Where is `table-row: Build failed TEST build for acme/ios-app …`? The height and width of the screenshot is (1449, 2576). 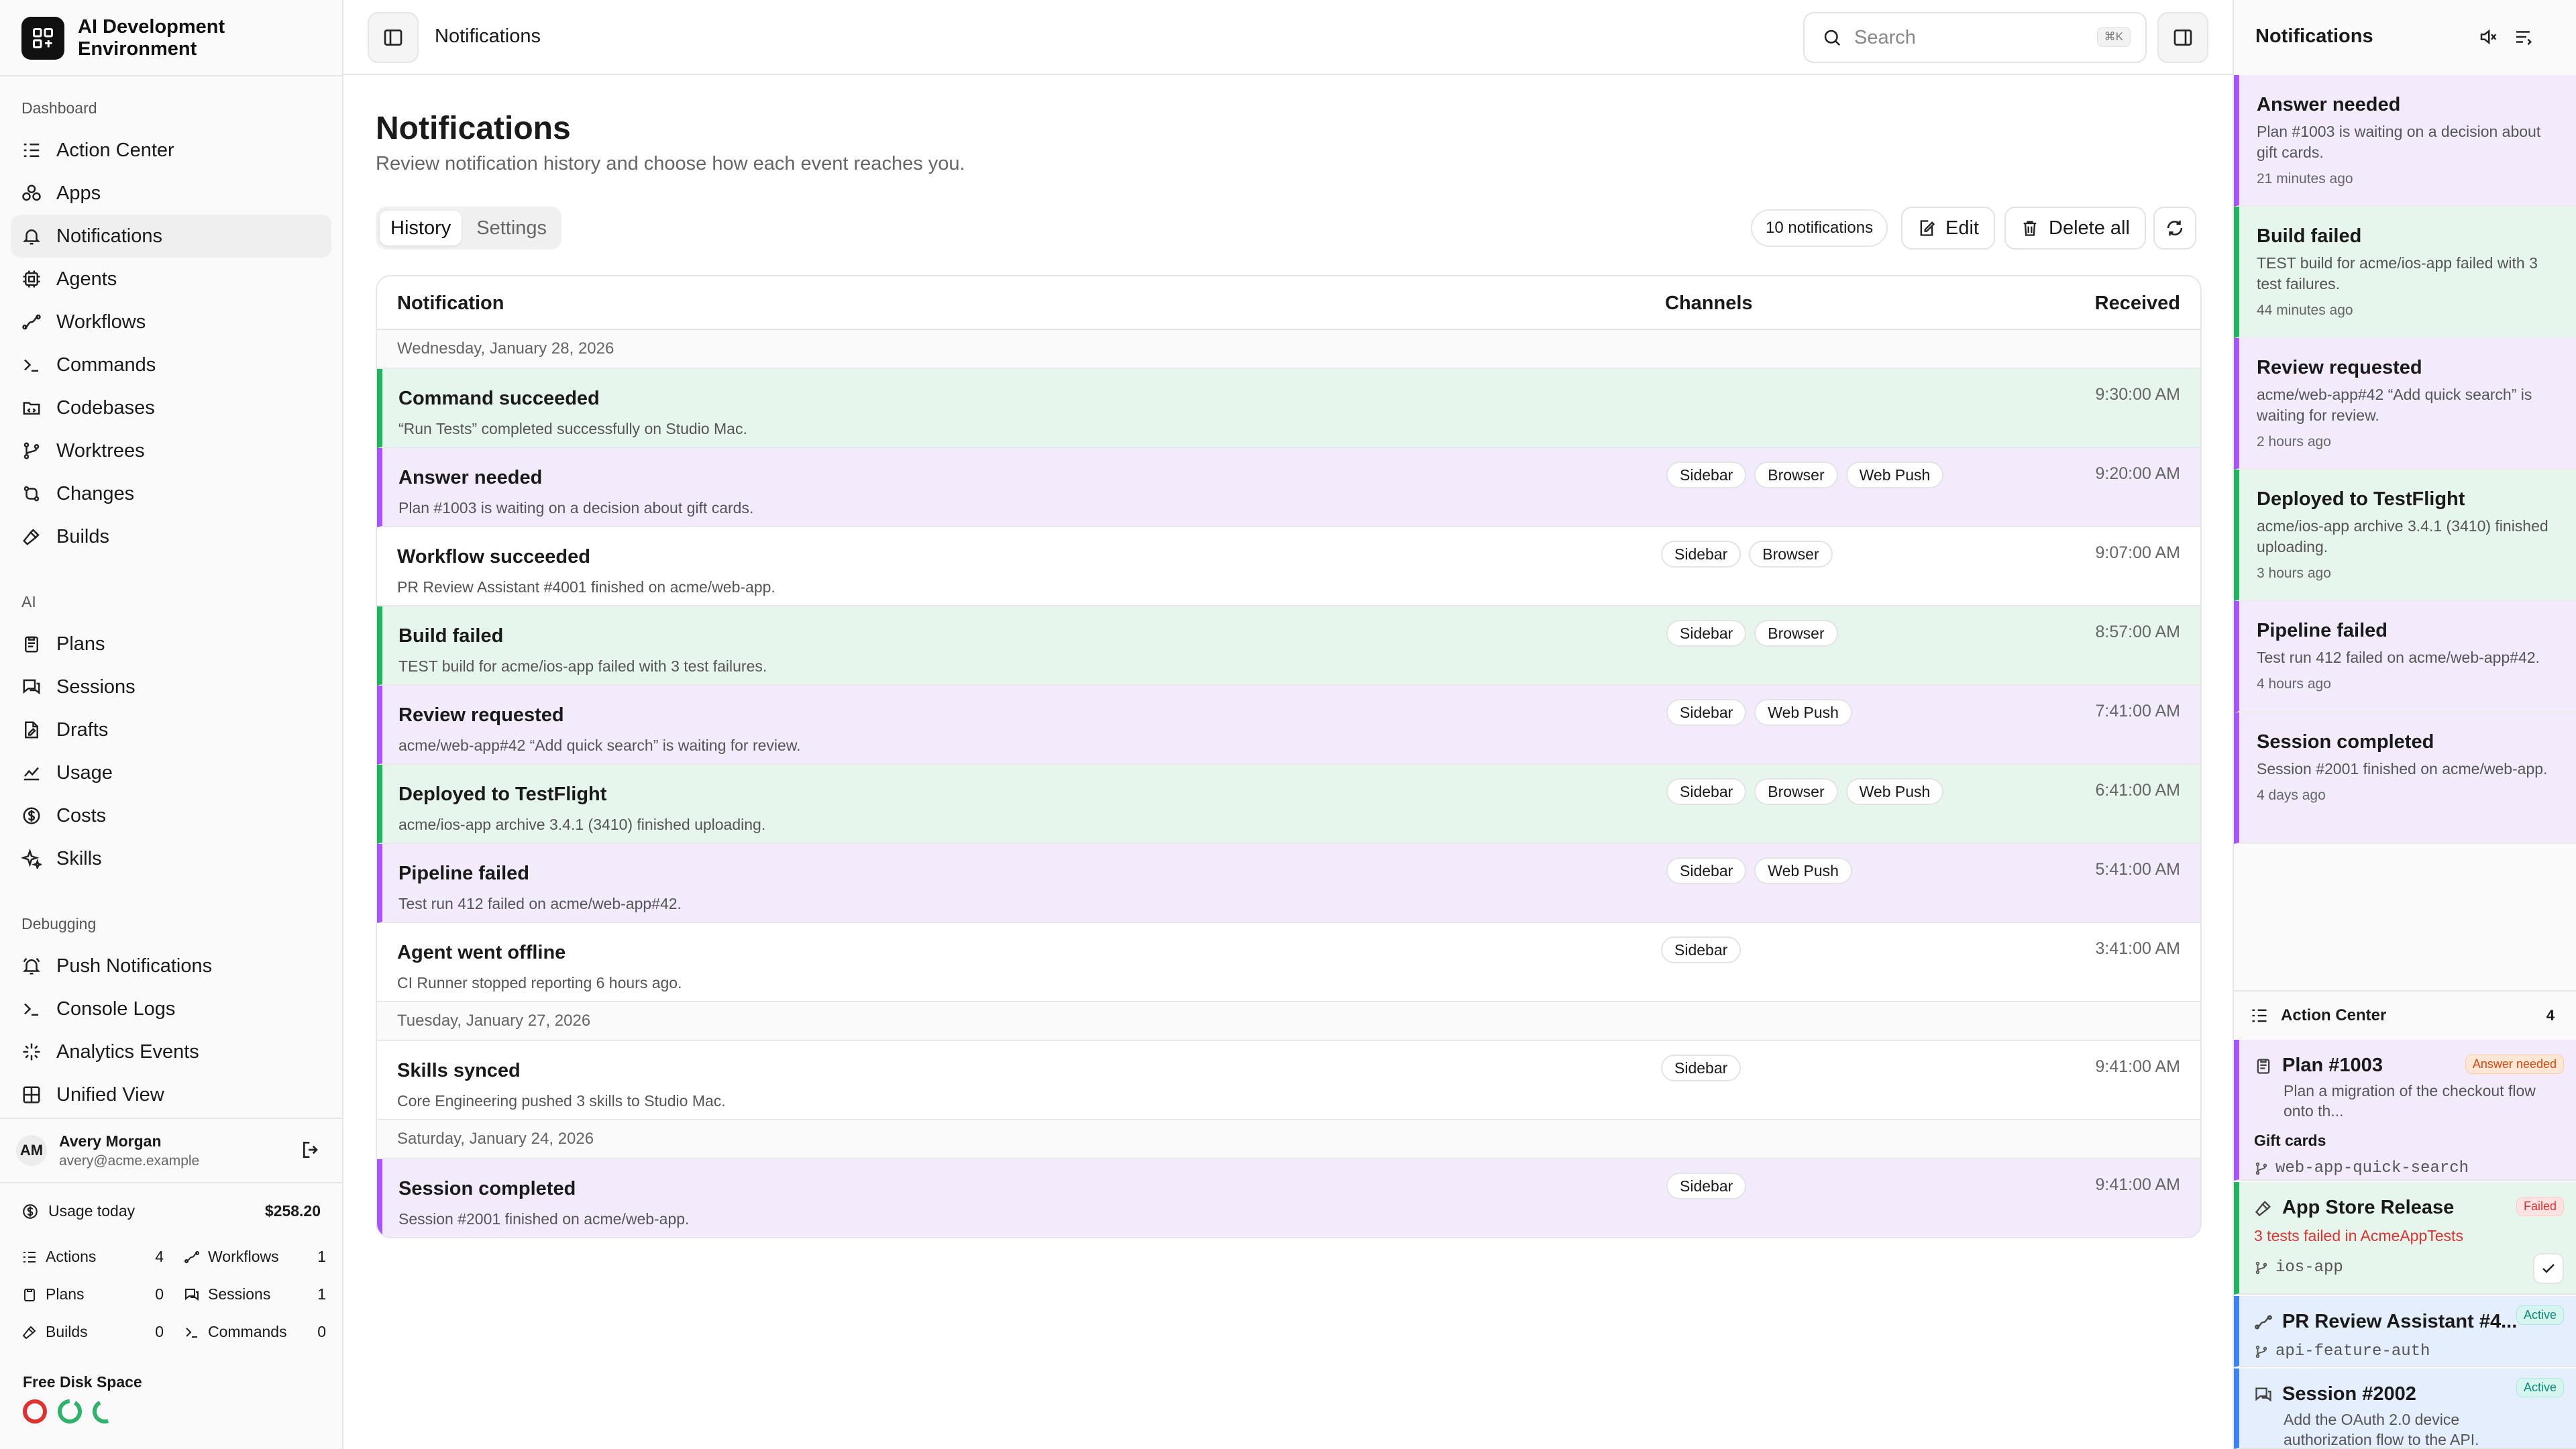 table-row: Build failed TEST build for acme/ios-app … is located at coordinates (1288, 646).